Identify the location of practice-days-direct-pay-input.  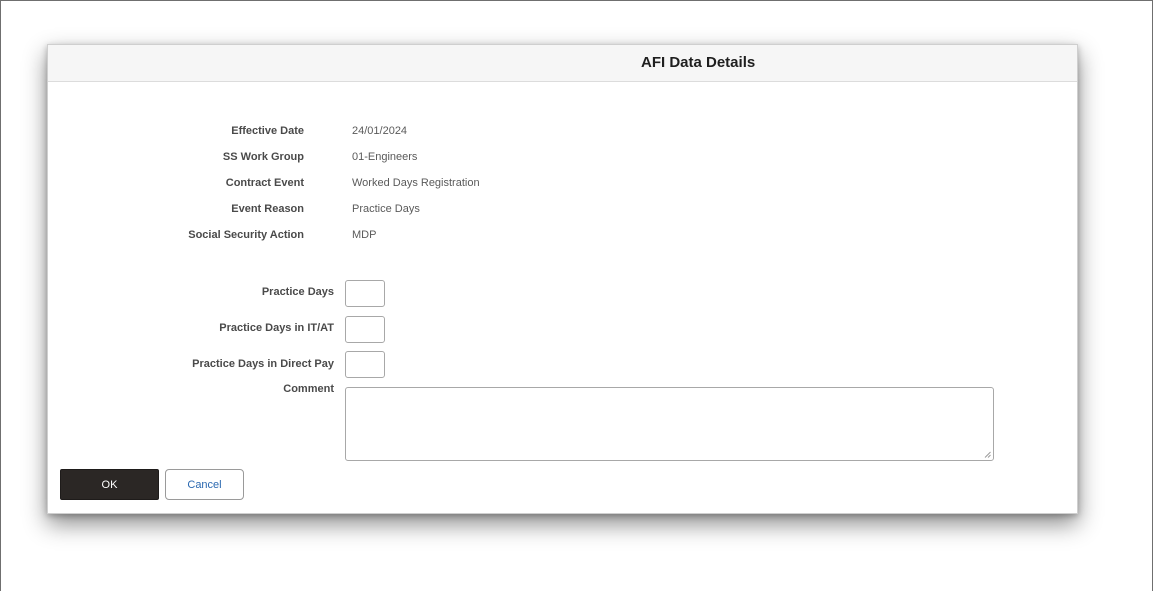
(365, 364).